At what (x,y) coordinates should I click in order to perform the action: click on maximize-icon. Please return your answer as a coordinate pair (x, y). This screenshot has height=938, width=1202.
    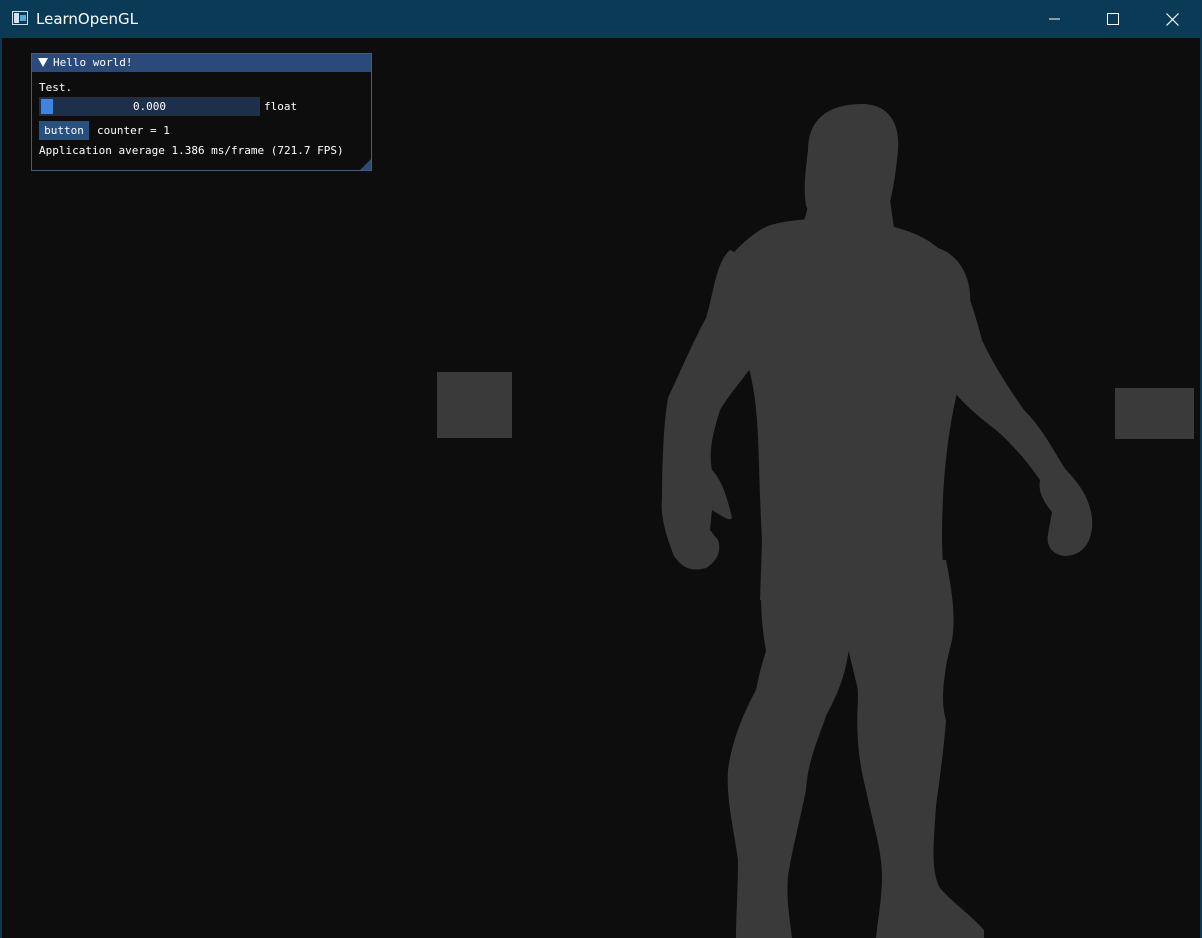
    Looking at the image, I should click on (1113, 19).